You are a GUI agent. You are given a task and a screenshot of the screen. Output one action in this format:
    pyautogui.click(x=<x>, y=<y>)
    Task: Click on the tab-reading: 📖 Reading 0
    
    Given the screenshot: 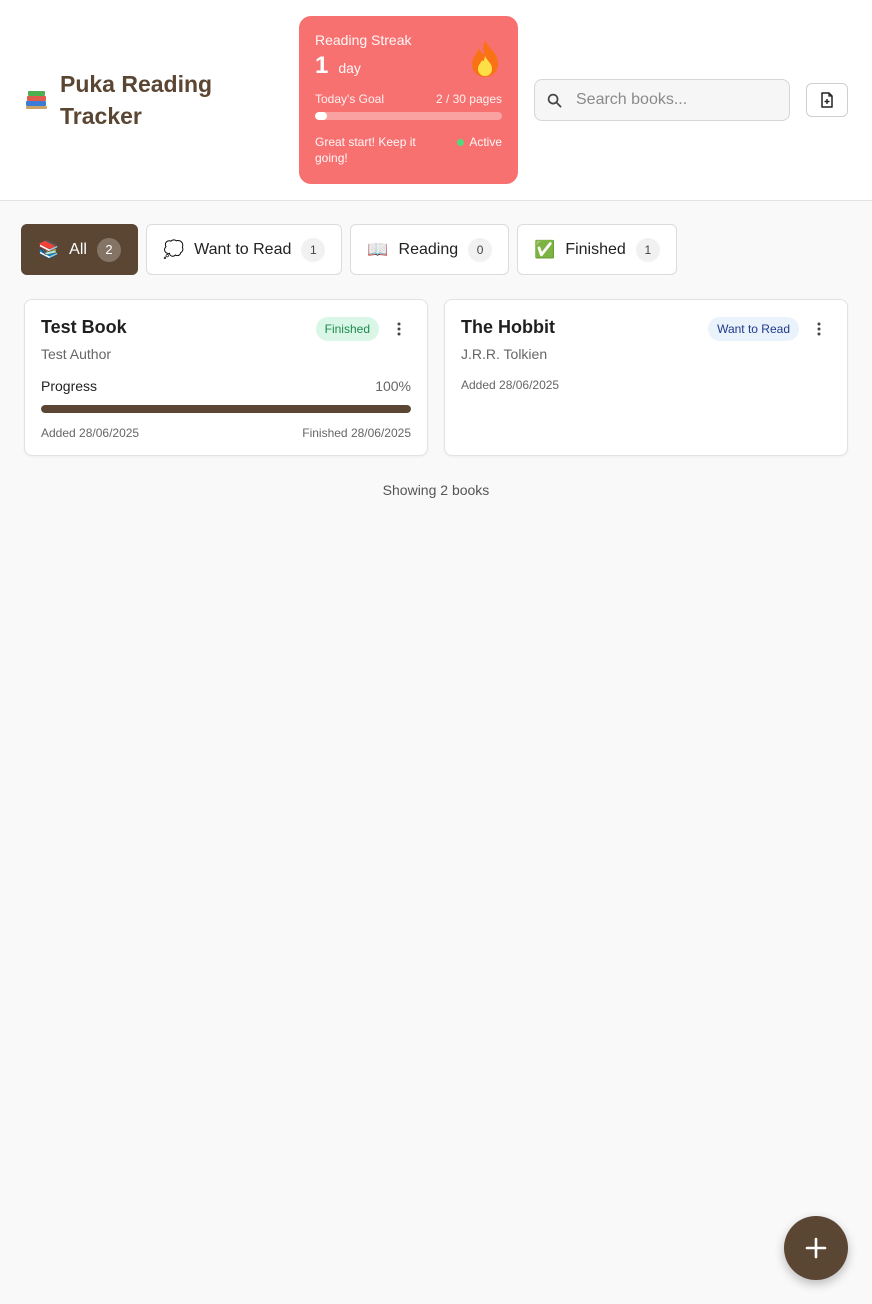 What is the action you would take?
    pyautogui.click(x=430, y=249)
    